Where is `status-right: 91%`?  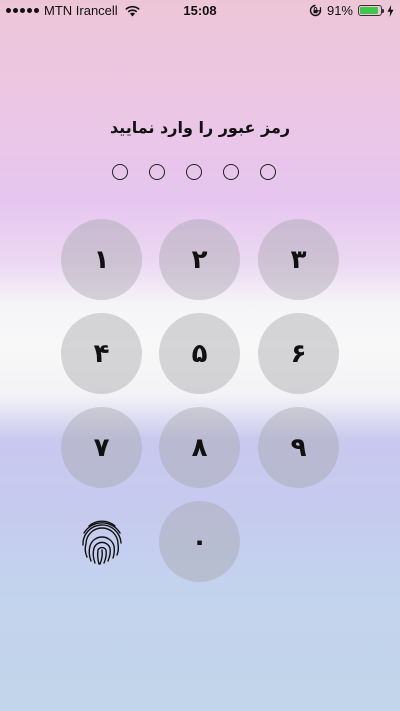
status-right: 91% is located at coordinates (351, 10).